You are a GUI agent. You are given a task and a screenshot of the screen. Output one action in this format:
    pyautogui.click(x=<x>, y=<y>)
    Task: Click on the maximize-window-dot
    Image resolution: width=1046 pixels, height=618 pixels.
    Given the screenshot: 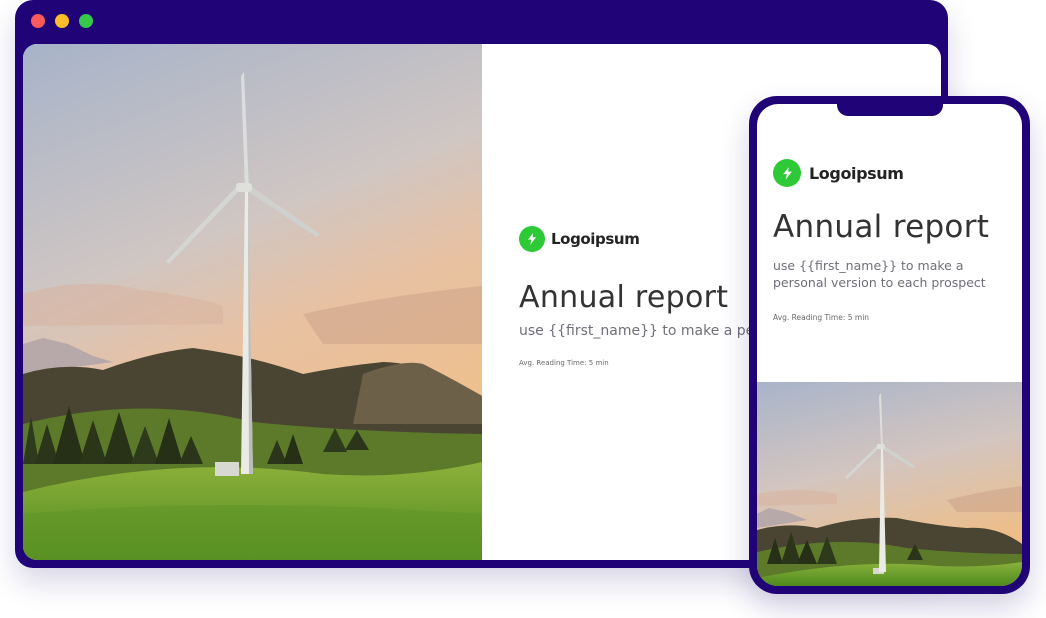 What is the action you would take?
    pyautogui.click(x=86, y=21)
    